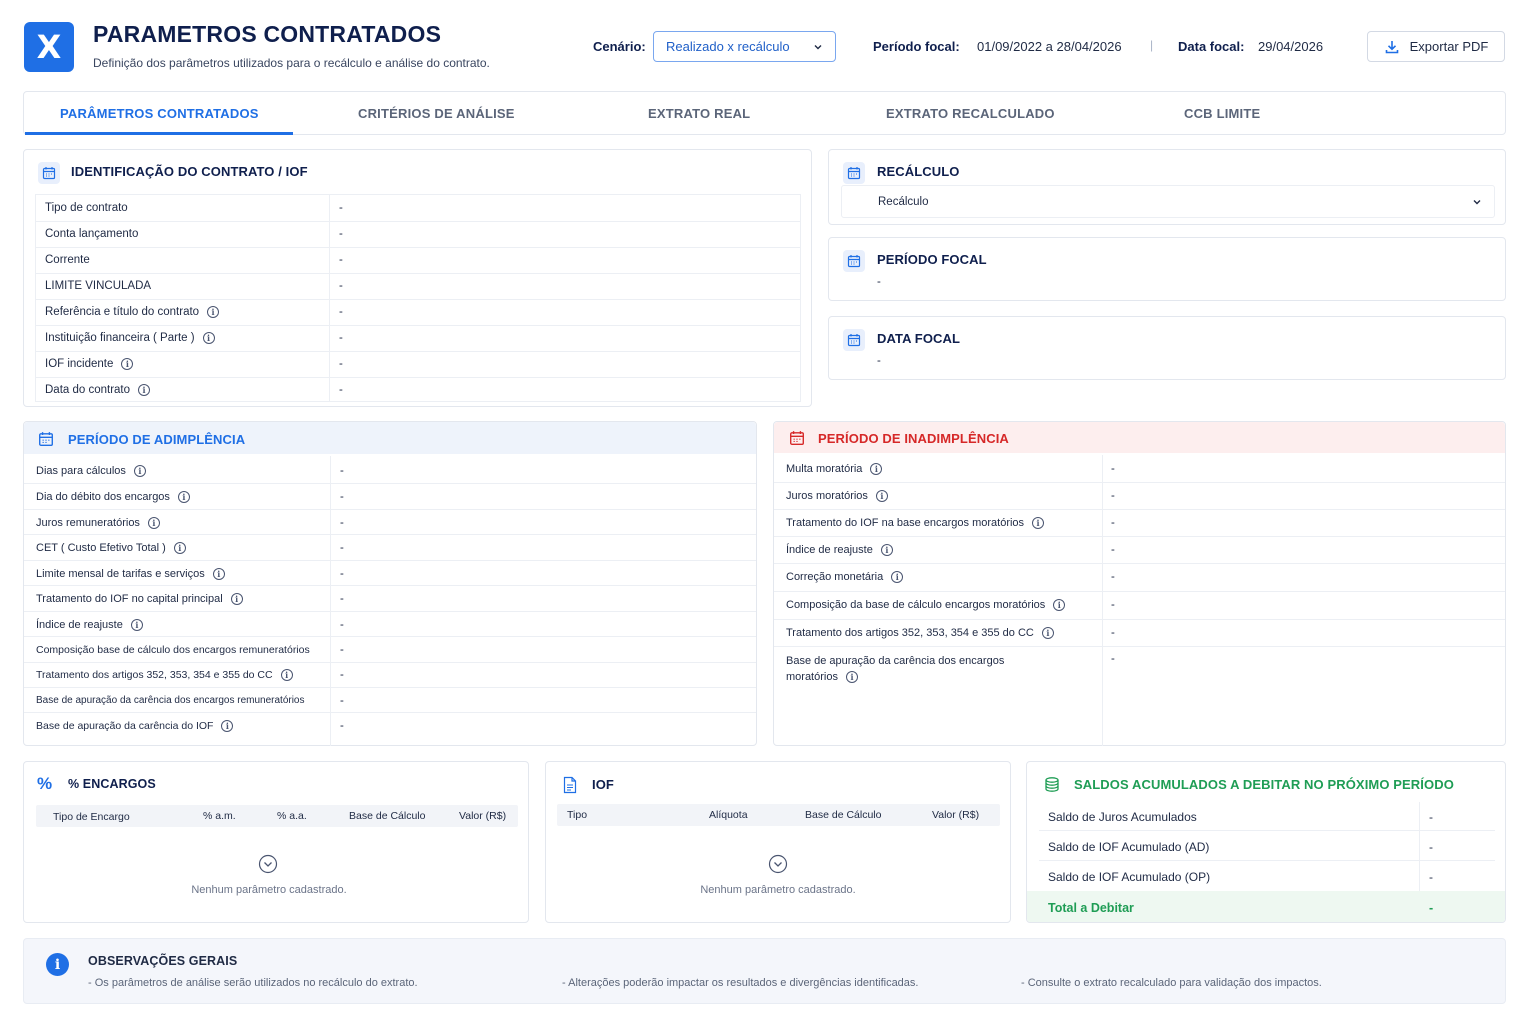 This screenshot has height=1024, width=1535. Describe the element at coordinates (829, 550) in the screenshot. I see `row-label: Índice de reajuste` at that location.